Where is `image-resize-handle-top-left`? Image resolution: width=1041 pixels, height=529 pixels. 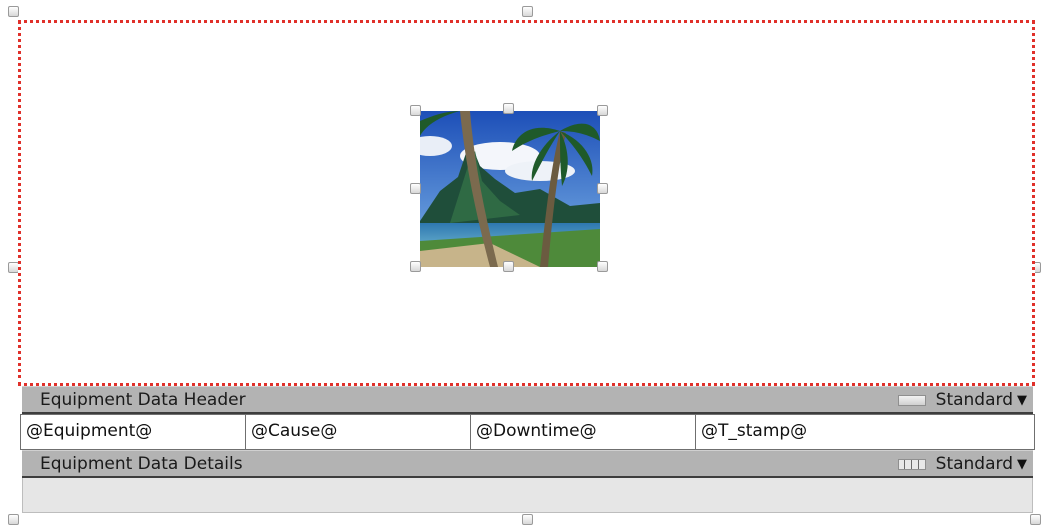
image-resize-handle-top-left is located at coordinates (415, 110).